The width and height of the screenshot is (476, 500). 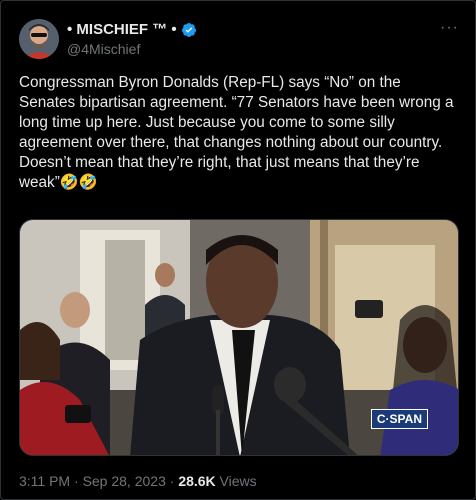 What do you see at coordinates (449, 28) in the screenshot?
I see `more-options-icon: ···` at bounding box center [449, 28].